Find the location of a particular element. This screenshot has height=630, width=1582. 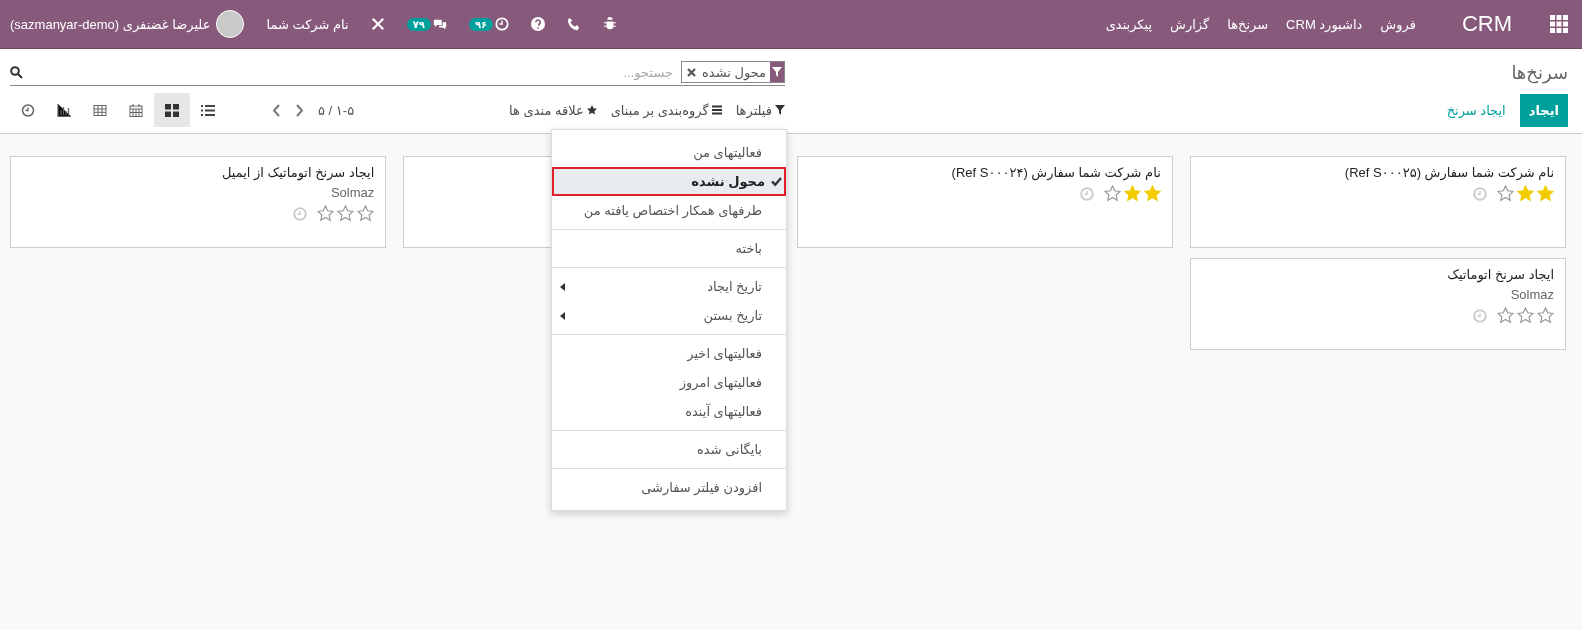

tools-icon is located at coordinates (377, 24).